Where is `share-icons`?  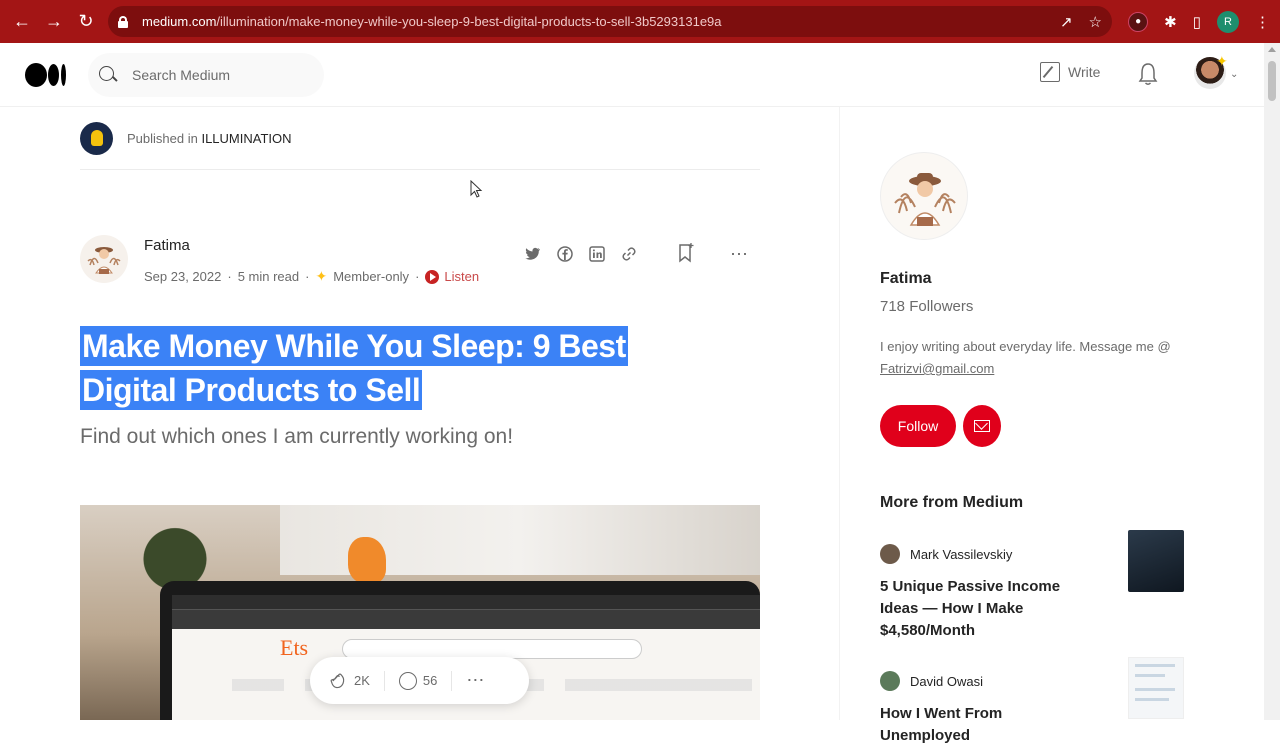 share-icons is located at coordinates (581, 254).